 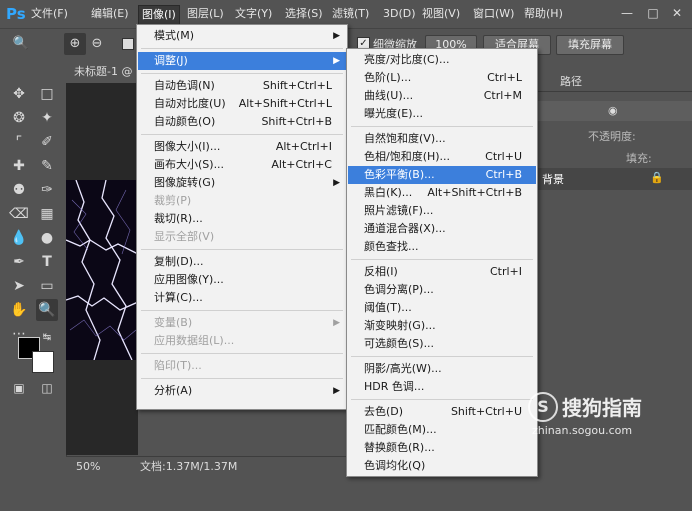 What do you see at coordinates (19, 214) in the screenshot?
I see `eraser-tool-icon: ⌫` at bounding box center [19, 214].